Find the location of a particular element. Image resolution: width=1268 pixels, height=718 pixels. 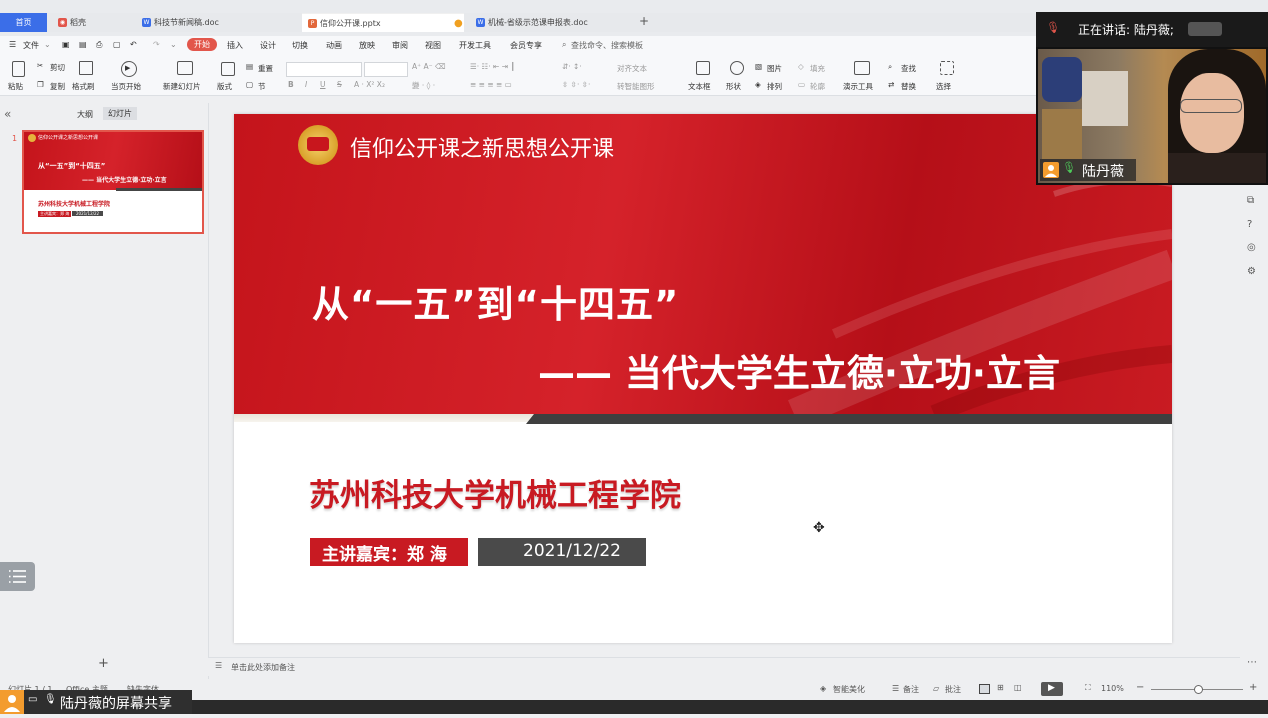

fill-button: 填充 is located at coordinates (817, 68).